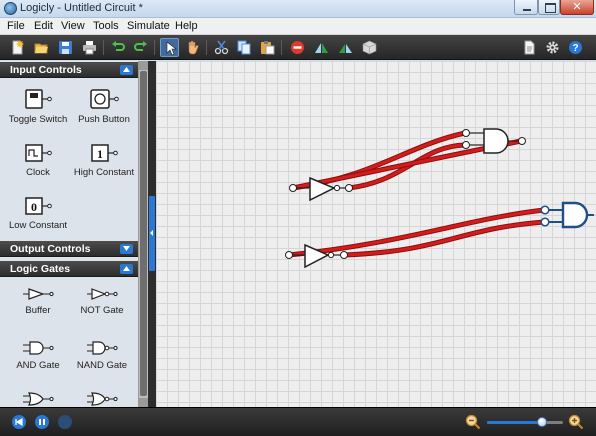  Describe the element at coordinates (73, 26) in the screenshot. I see `menu-view: View` at that location.